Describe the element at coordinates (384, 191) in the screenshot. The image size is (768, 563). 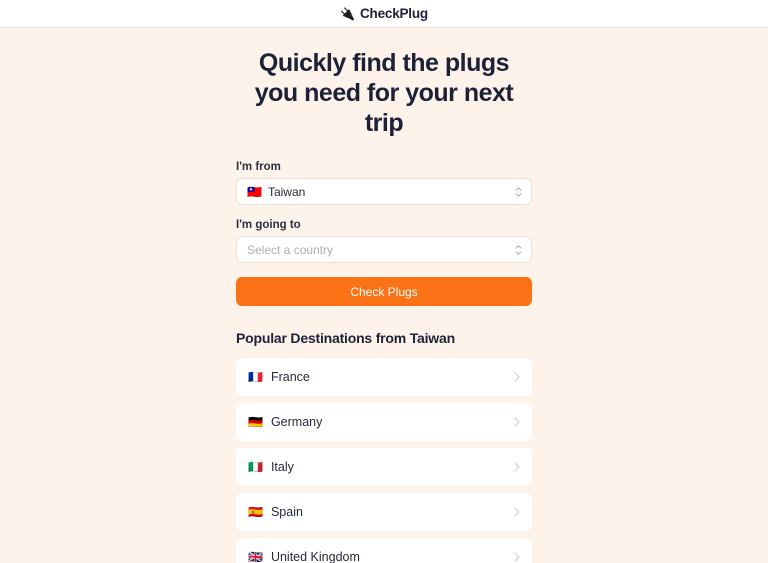
I see `origin-country-select: 🇹🇼 Taiwan` at that location.